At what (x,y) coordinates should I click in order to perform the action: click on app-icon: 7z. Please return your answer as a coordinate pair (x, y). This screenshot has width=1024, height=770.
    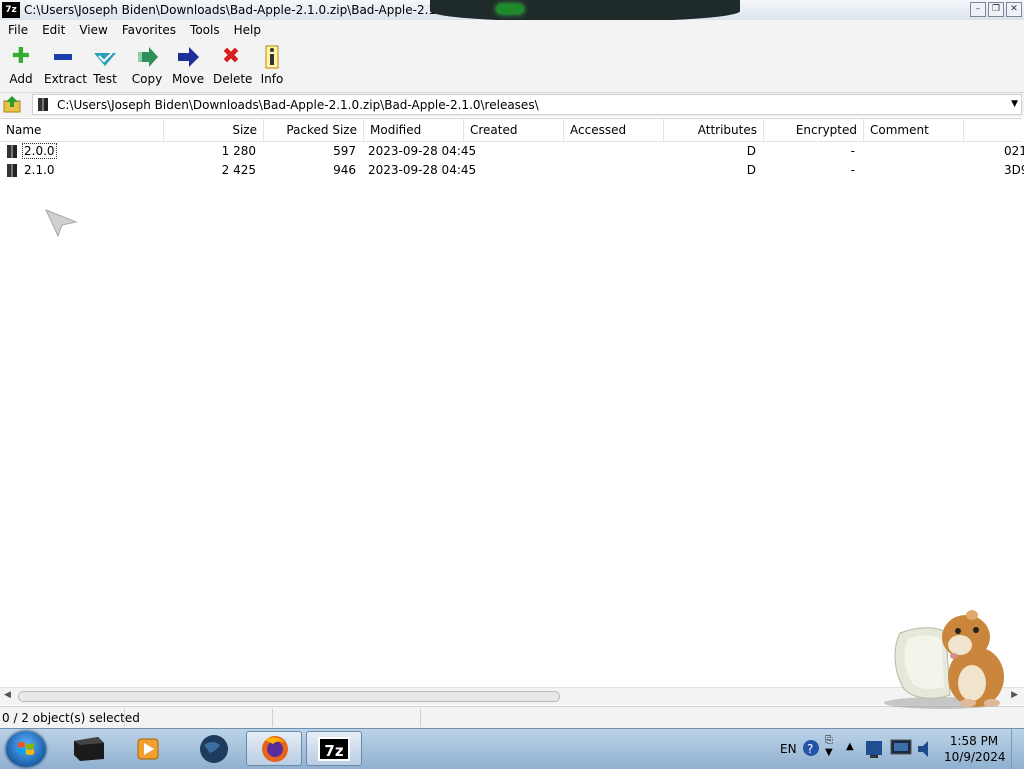
    Looking at the image, I should click on (11, 10).